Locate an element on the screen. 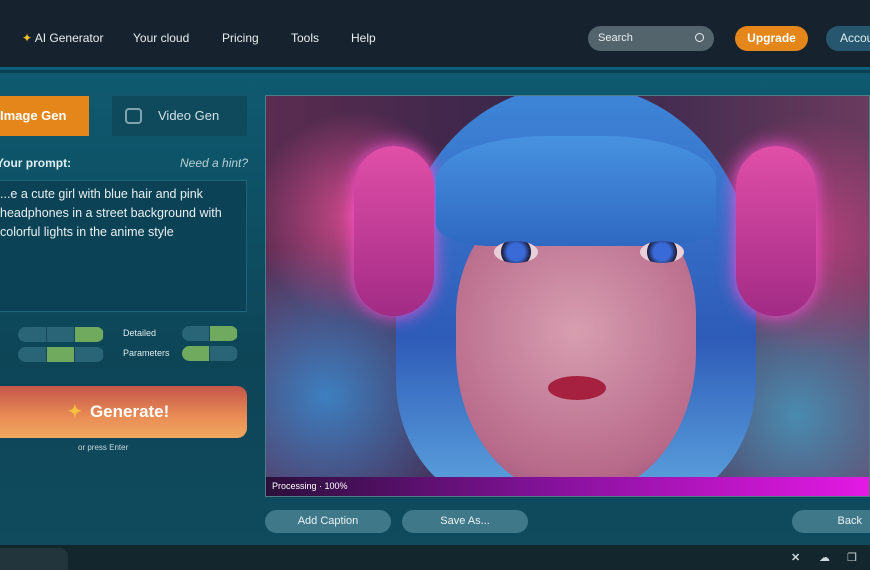 The height and width of the screenshot is (570, 870). tab-video-gen-label: Video Gen is located at coordinates (189, 115).